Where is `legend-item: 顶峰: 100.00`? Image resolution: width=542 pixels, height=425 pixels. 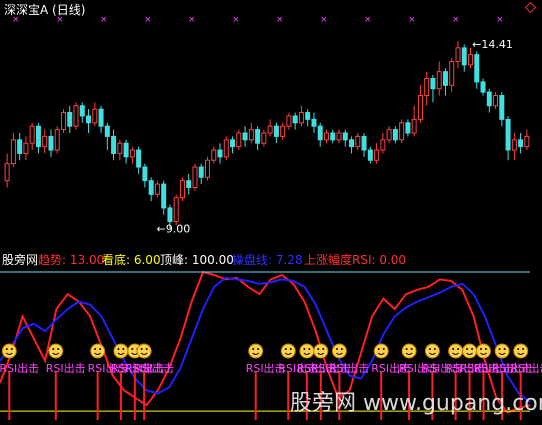 legend-item: 顶峰: 100.00 is located at coordinates (197, 260).